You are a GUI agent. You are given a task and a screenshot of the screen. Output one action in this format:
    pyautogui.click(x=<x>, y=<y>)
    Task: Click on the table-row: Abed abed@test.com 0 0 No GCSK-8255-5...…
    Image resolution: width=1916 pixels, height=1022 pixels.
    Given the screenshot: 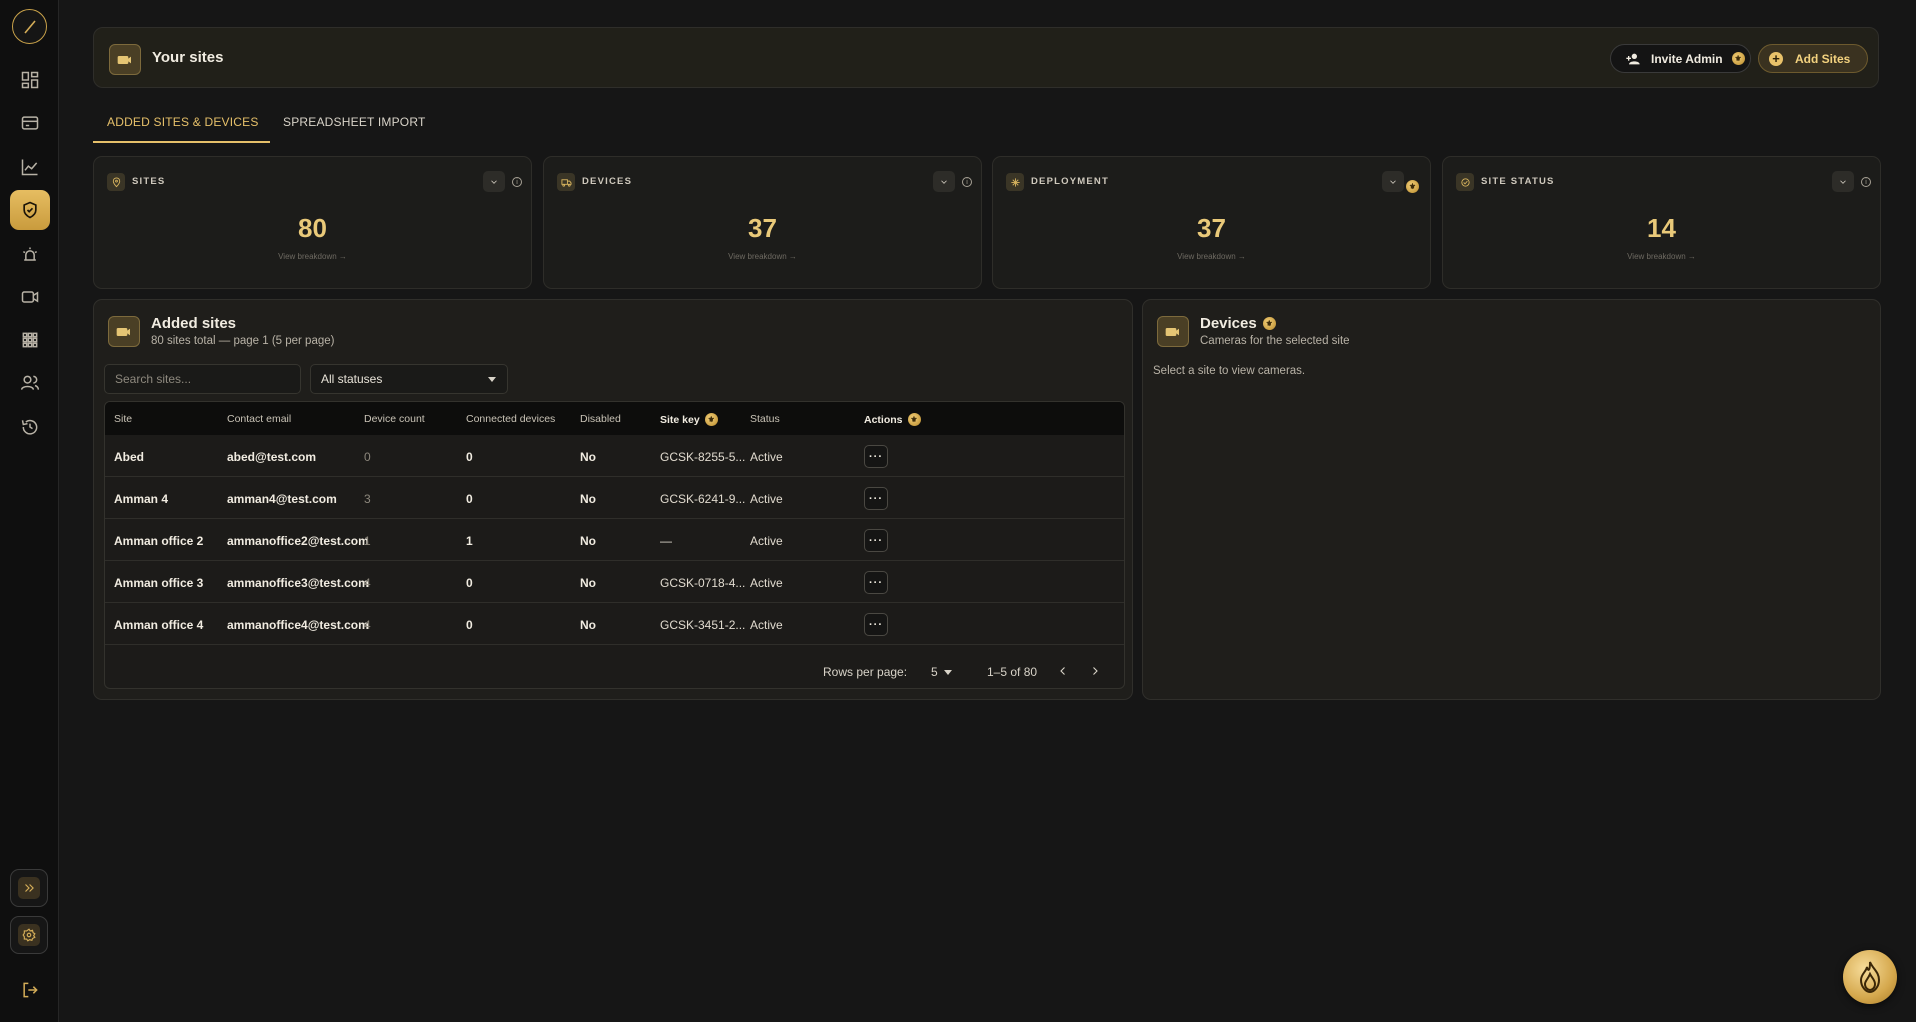 What is the action you would take?
    pyautogui.click(x=614, y=456)
    